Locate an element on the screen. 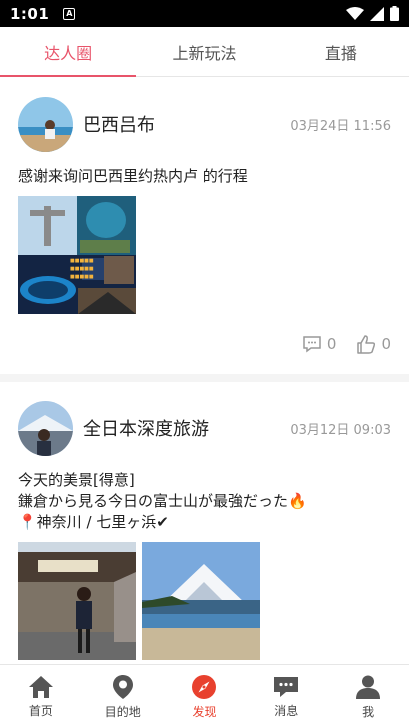  thumbs-up-icon is located at coordinates (366, 344).